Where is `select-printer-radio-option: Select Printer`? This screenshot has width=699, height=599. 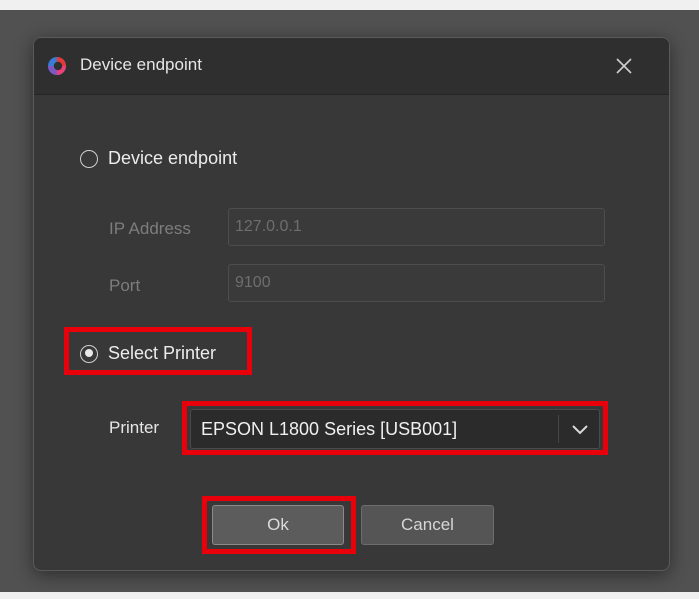 select-printer-radio-option: Select Printer is located at coordinates (148, 353).